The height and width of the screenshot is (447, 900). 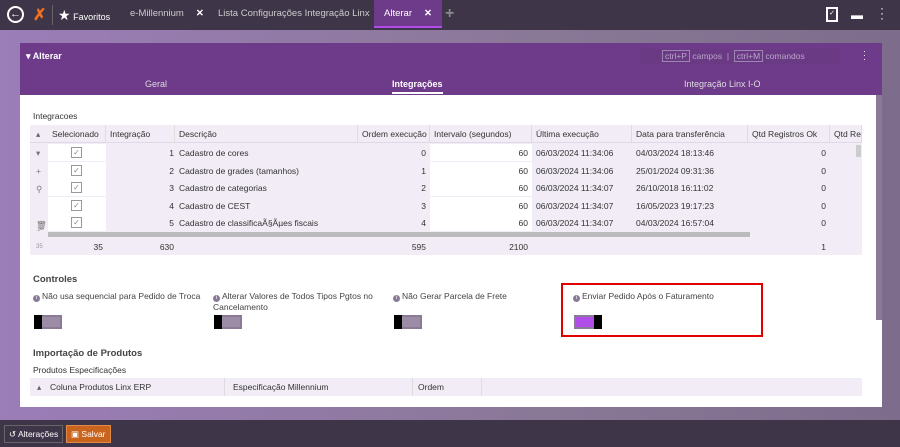 What do you see at coordinates (396, 134) in the screenshot?
I see `column-header: Ordem execução` at bounding box center [396, 134].